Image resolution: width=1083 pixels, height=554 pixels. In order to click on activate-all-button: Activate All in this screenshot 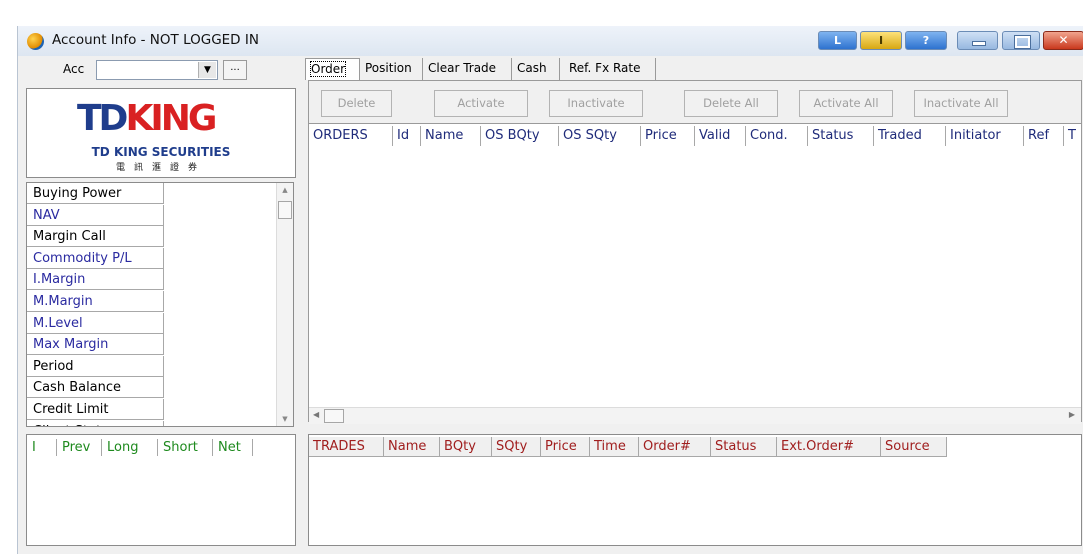, I will do `click(846, 103)`.